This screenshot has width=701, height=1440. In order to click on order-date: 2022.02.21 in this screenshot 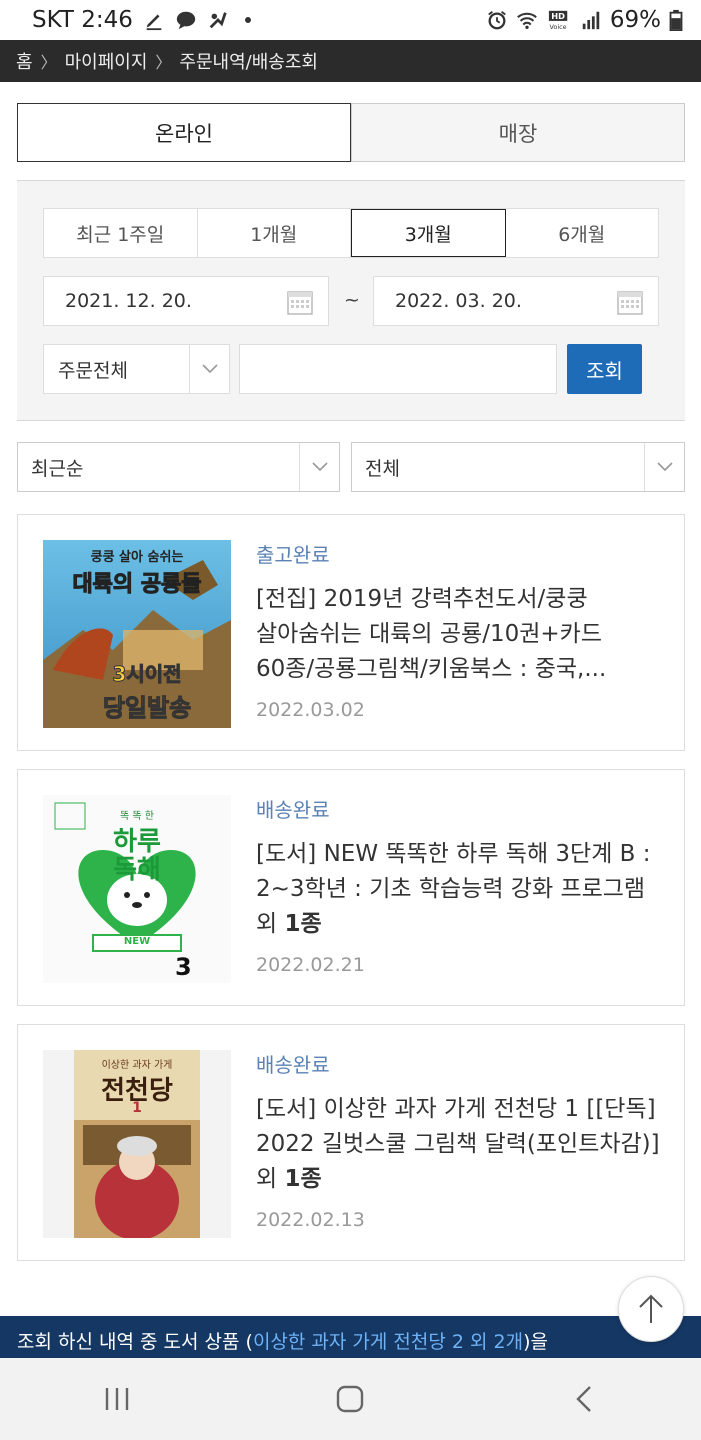, I will do `click(310, 965)`.